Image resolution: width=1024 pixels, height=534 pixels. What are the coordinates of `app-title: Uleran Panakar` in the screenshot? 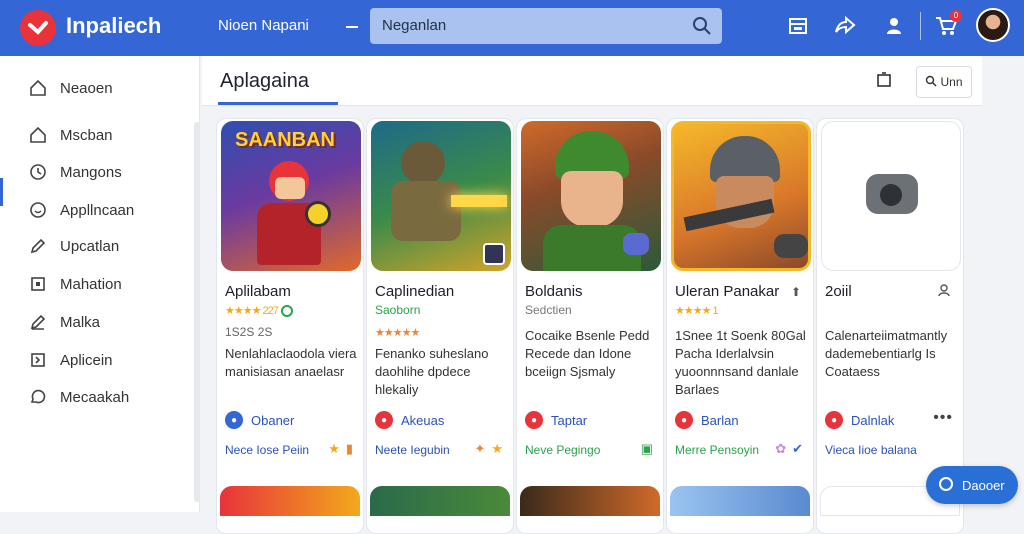 It's located at (727, 291).